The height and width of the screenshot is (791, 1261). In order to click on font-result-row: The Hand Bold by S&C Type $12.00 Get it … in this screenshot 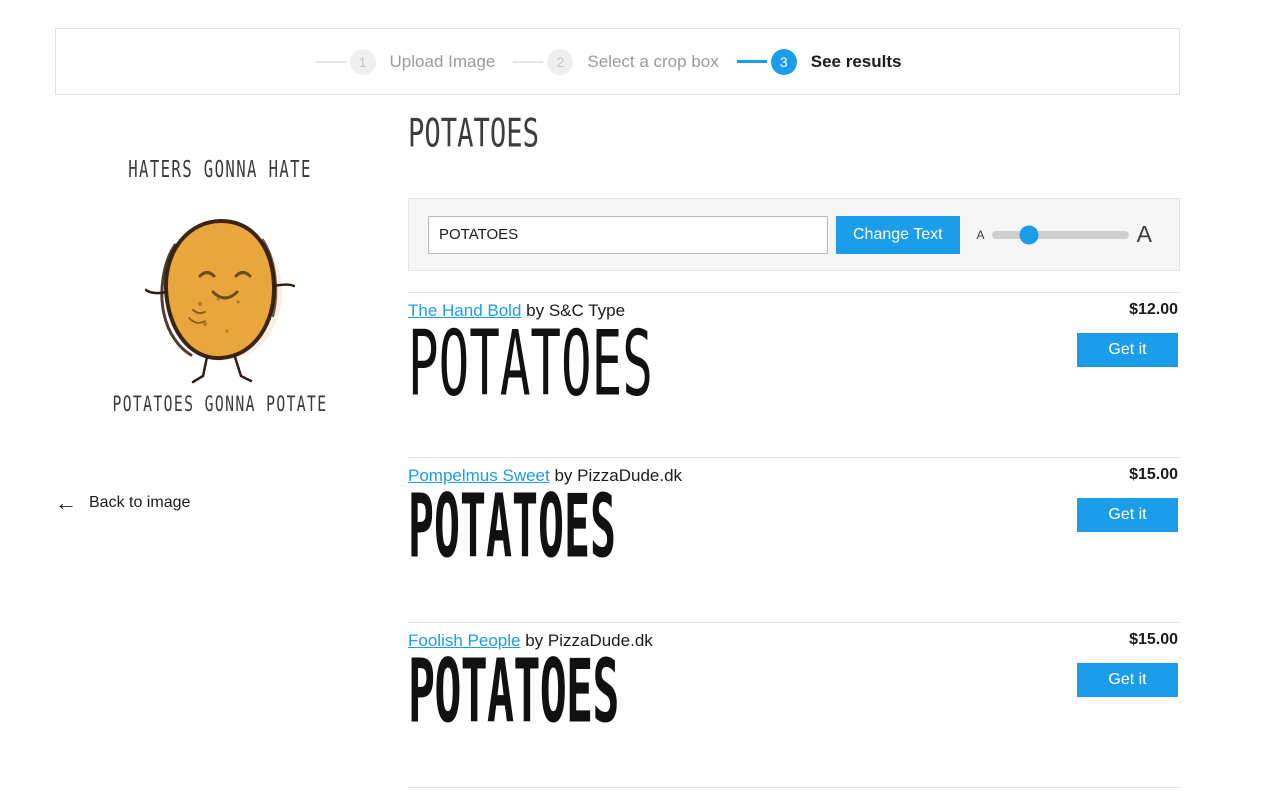, I will do `click(794, 375)`.